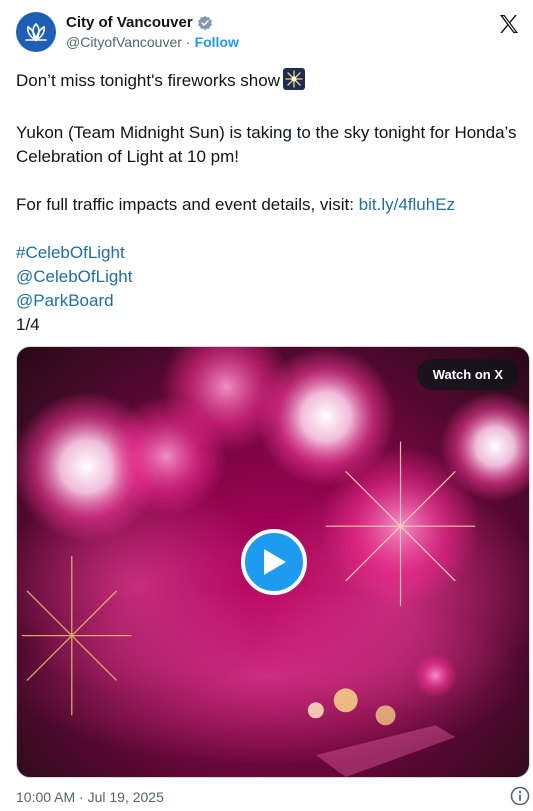  Describe the element at coordinates (509, 24) in the screenshot. I see `x-logo-icon` at that location.